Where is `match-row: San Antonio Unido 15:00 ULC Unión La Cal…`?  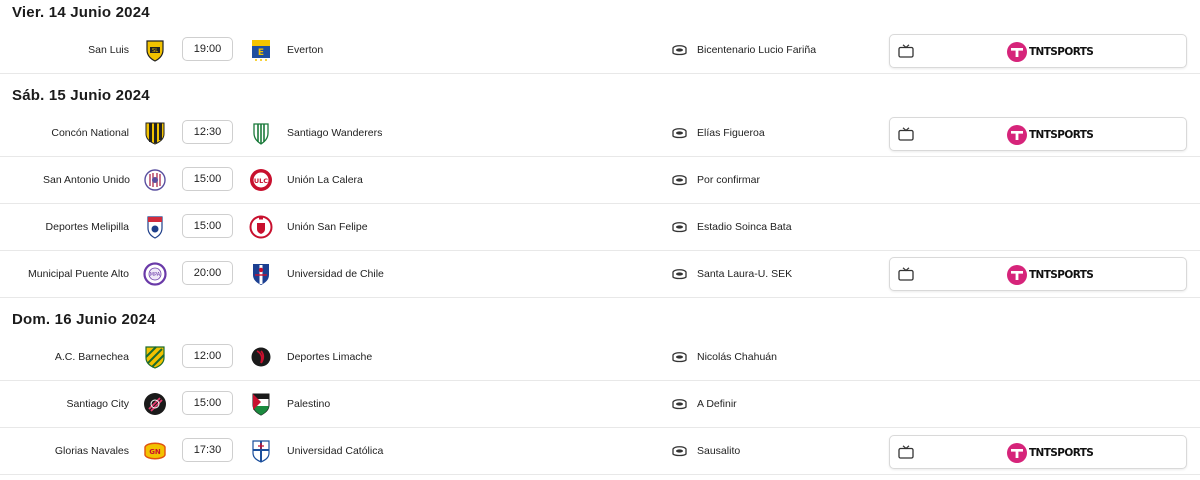 match-row: San Antonio Unido 15:00 ULC Unión La Cal… is located at coordinates (600, 180).